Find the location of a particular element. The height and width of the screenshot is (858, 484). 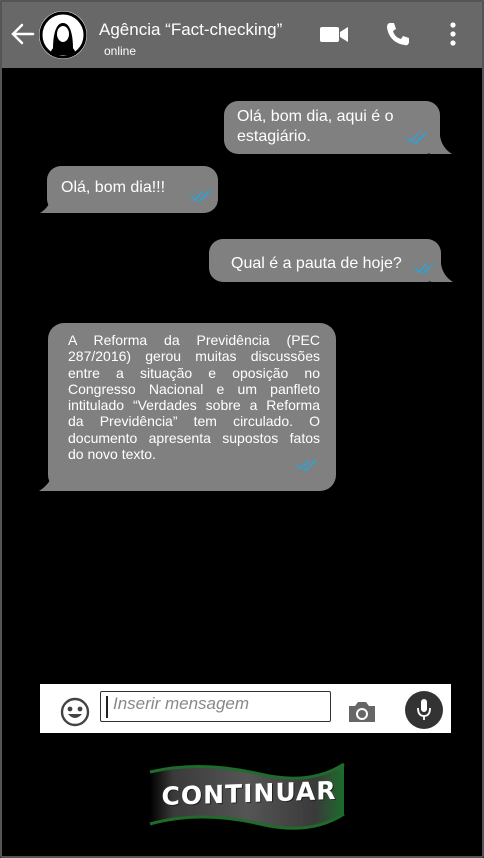

more-vertical-icon is located at coordinates (453, 34).